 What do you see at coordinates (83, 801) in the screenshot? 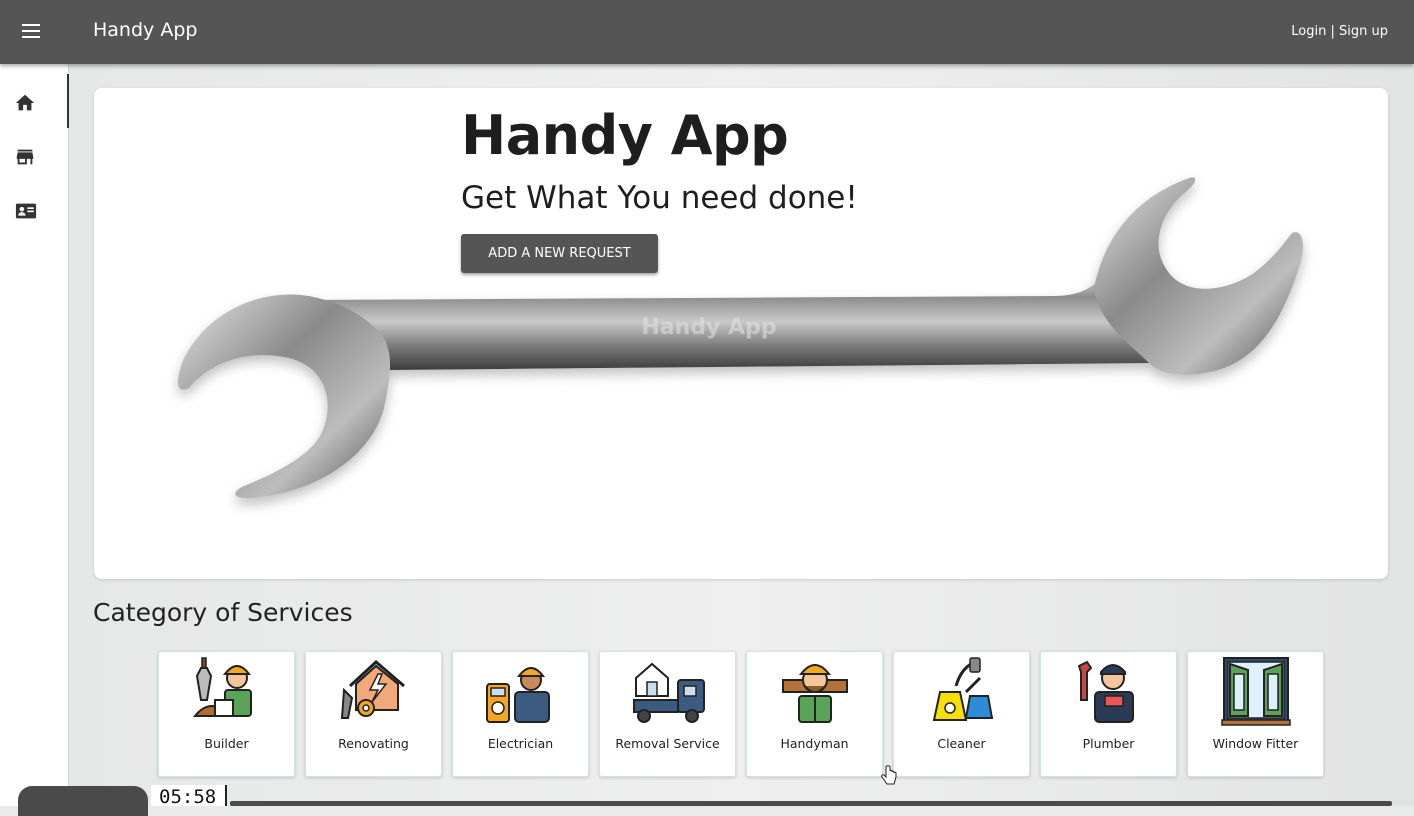
I see `video-thumbnail` at bounding box center [83, 801].